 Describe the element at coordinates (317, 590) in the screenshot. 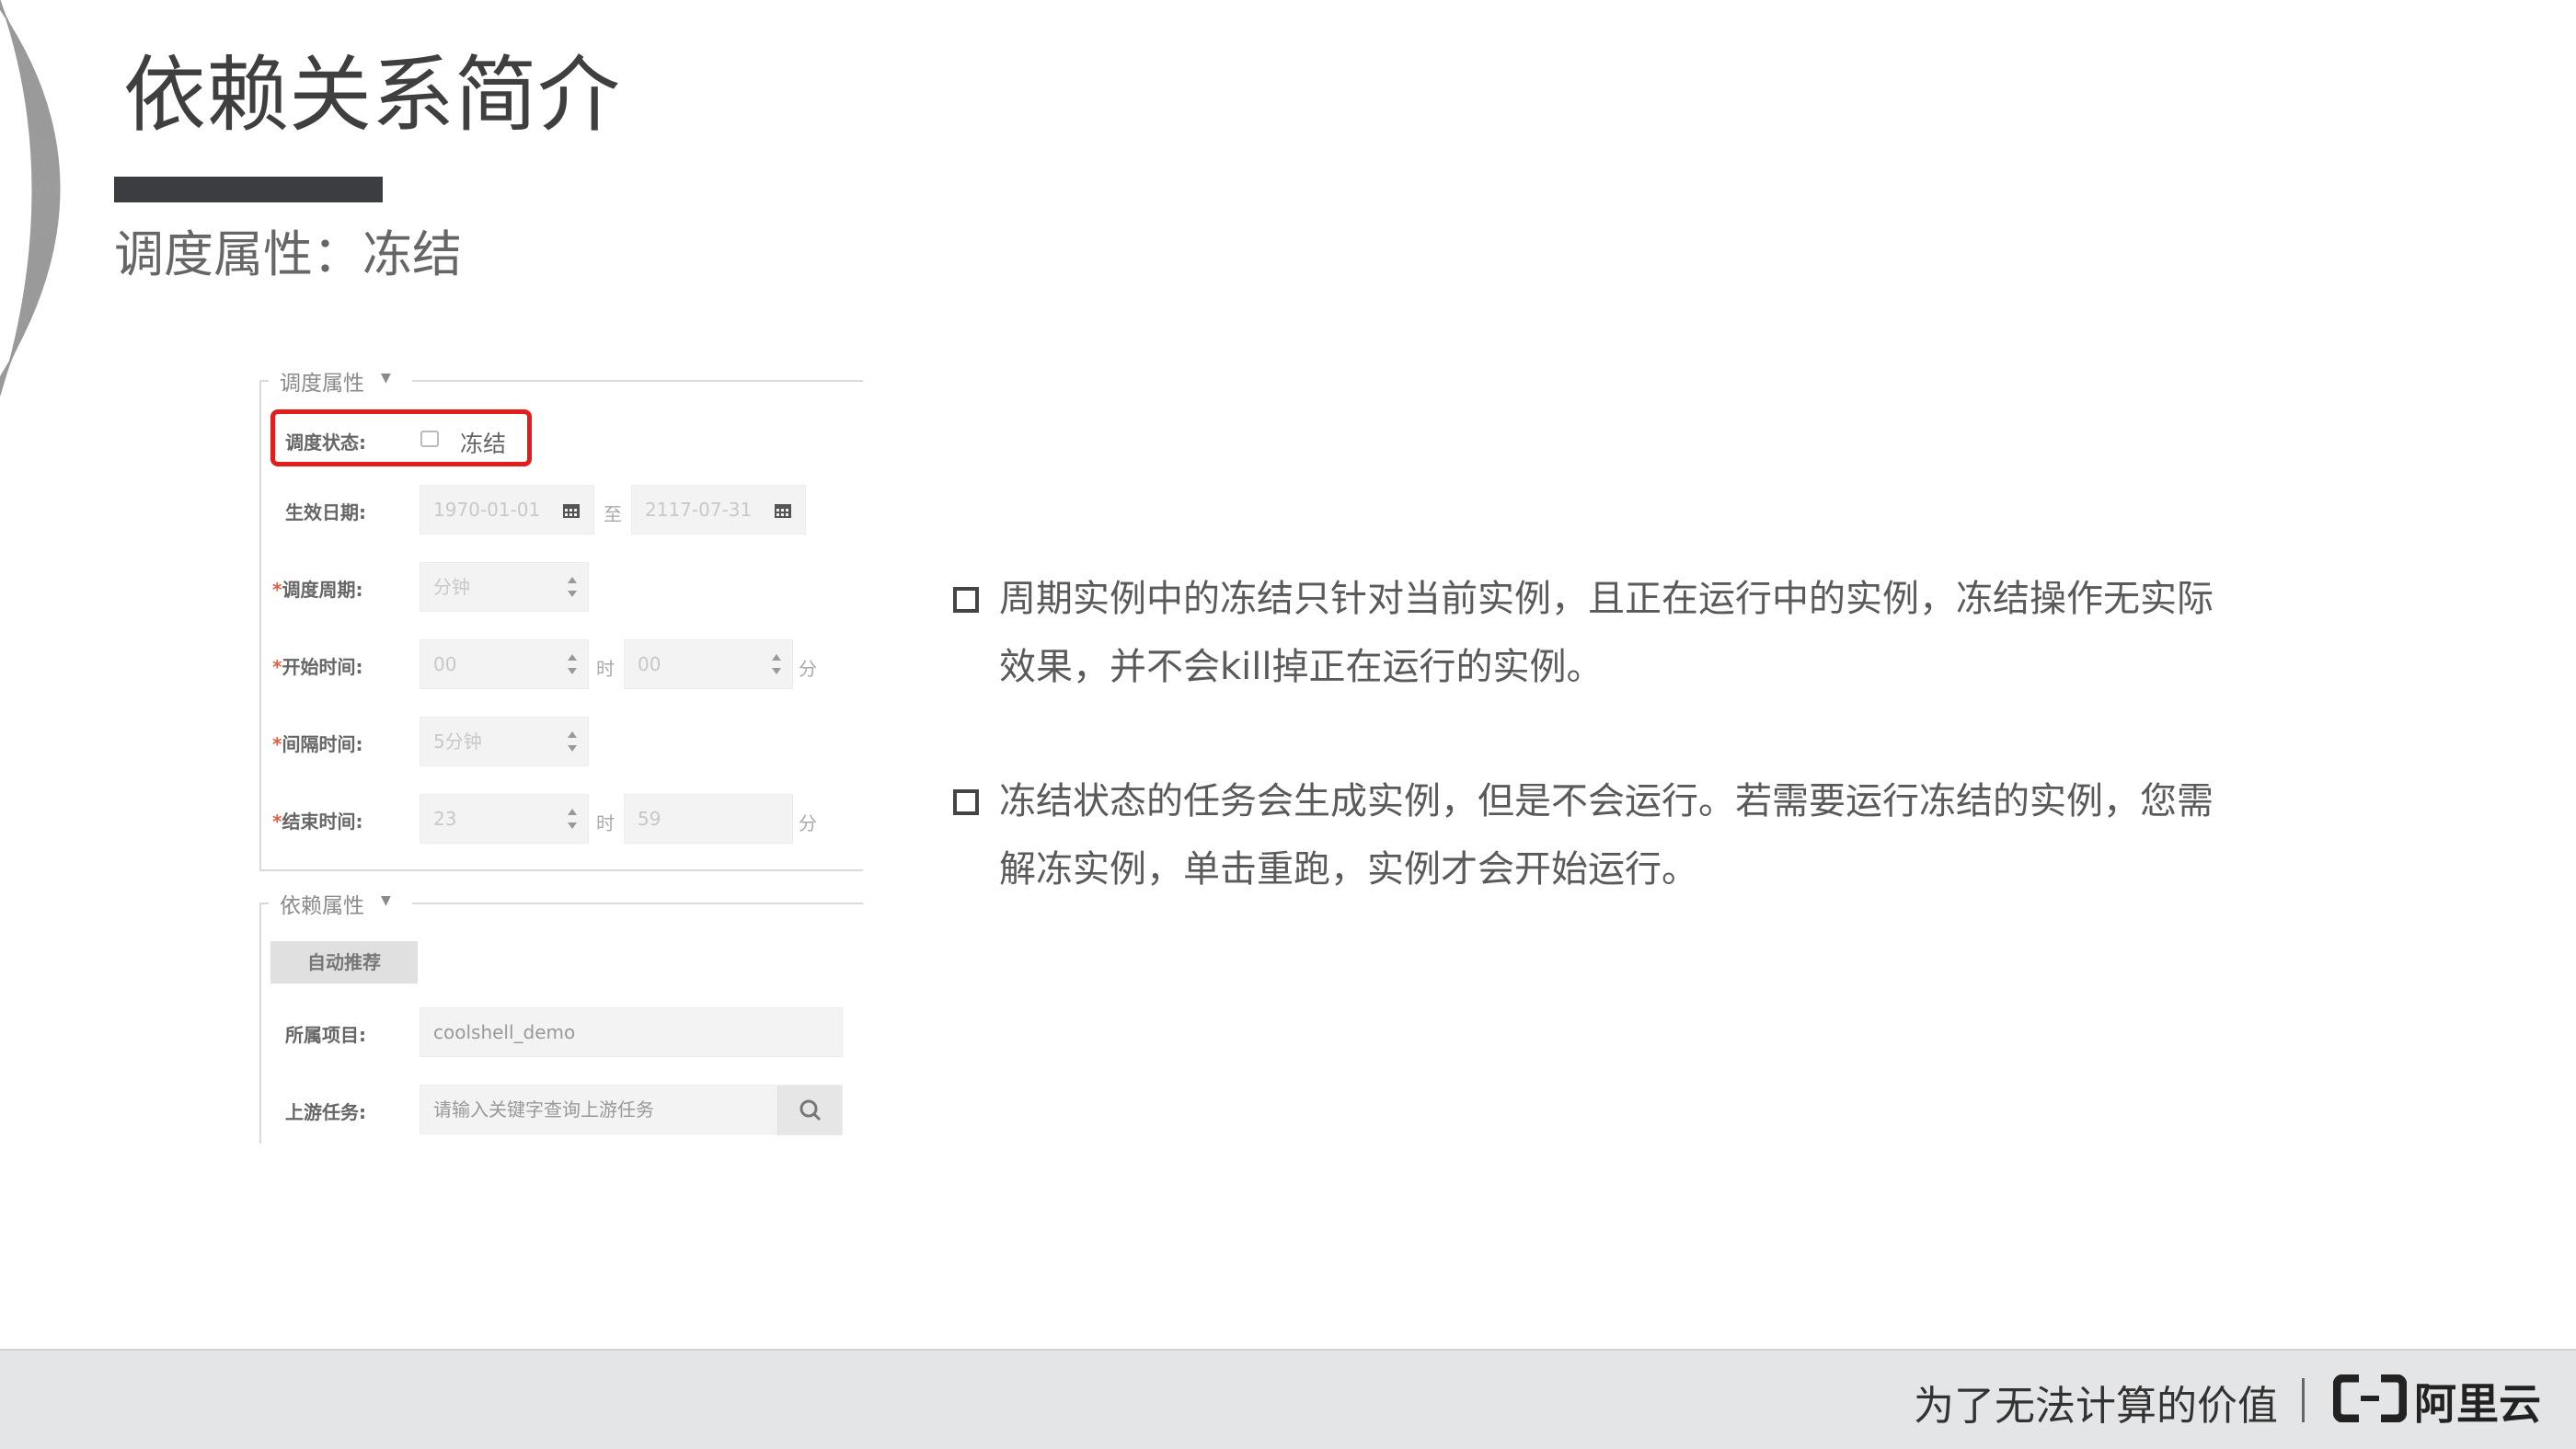

I see `cycle-label: *调度周期:` at that location.